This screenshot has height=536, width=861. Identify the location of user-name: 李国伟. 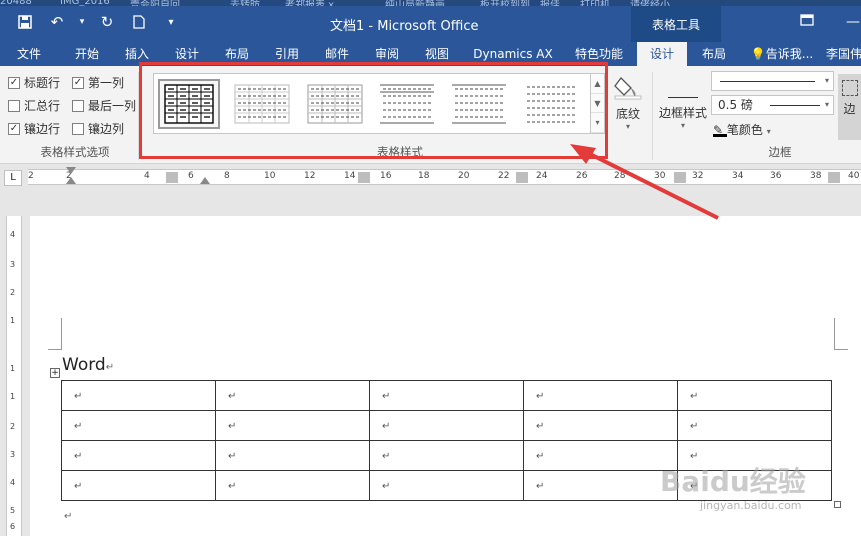
(841, 54).